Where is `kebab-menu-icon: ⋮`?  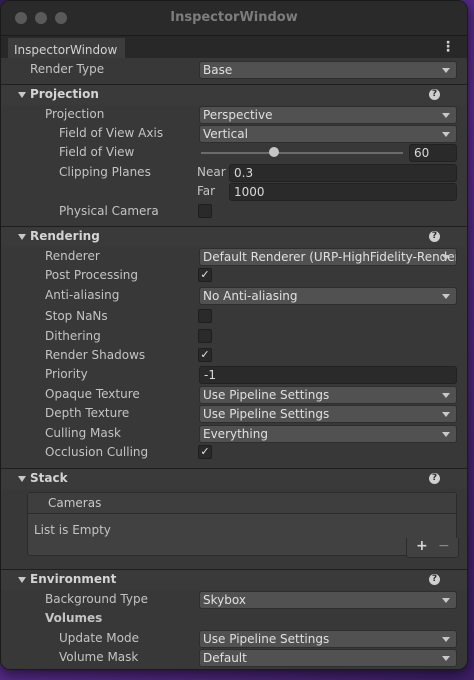 kebab-menu-icon: ⋮ is located at coordinates (448, 47).